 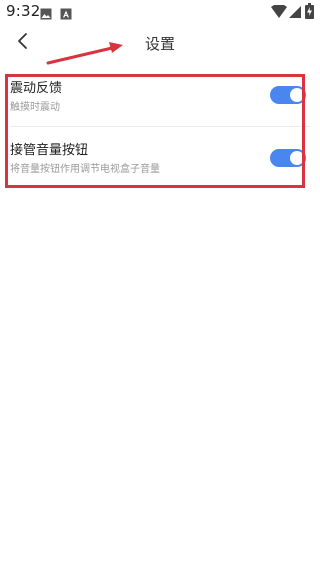 I want to click on setting-description: 将音量按钮作用调节电视盒子音量, so click(x=85, y=169).